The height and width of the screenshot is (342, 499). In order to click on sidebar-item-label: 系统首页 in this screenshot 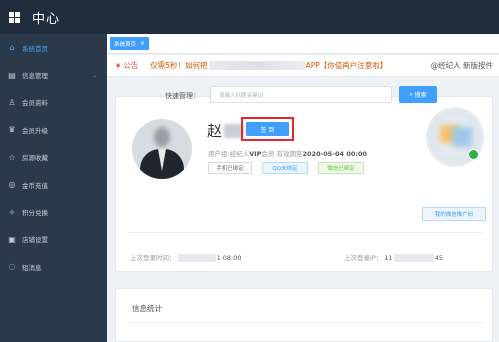, I will do `click(35, 48)`.